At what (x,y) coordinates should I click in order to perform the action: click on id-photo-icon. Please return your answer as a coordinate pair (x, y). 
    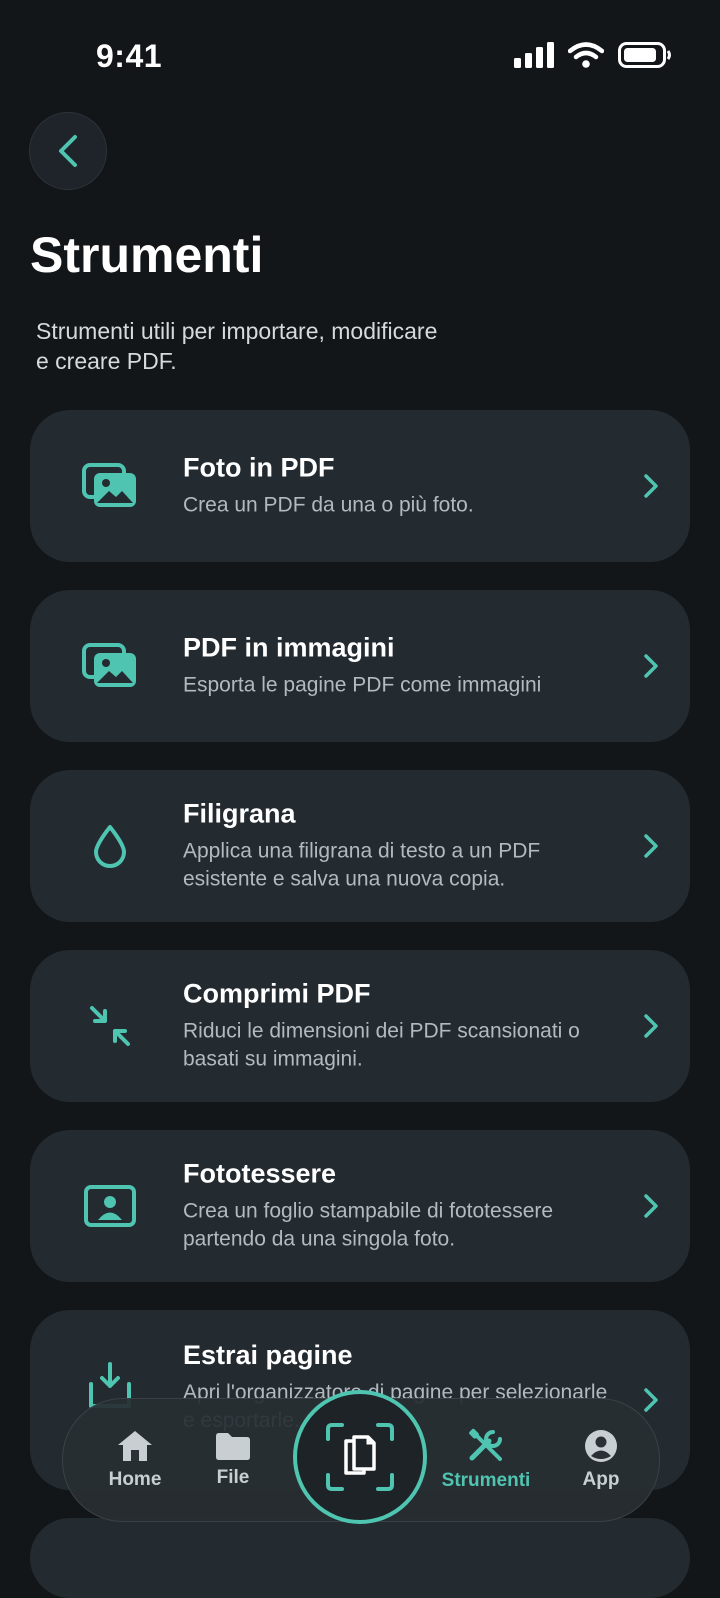
    Looking at the image, I should click on (110, 1206).